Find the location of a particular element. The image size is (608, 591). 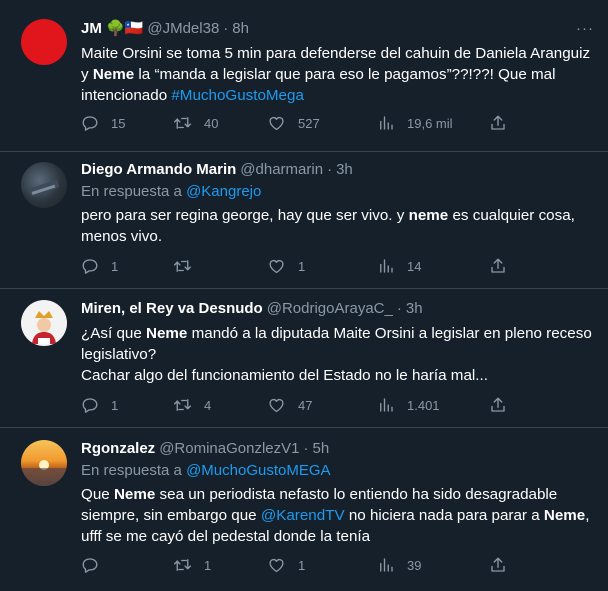

reply-to-link: @Kangrejo is located at coordinates (223, 191).